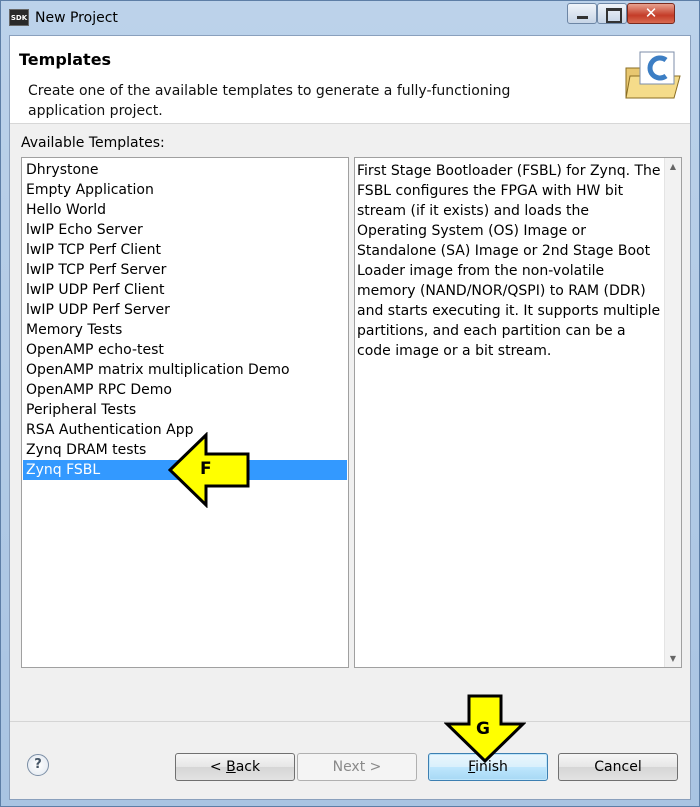 The width and height of the screenshot is (700, 807). I want to click on template-list-item: lwIP UDP Perf Server, so click(185, 310).